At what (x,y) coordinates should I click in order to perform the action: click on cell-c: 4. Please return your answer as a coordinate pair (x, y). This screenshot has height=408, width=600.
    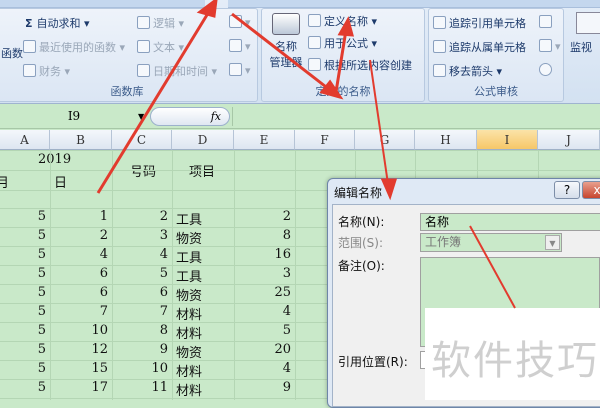
    Looking at the image, I should click on (164, 254).